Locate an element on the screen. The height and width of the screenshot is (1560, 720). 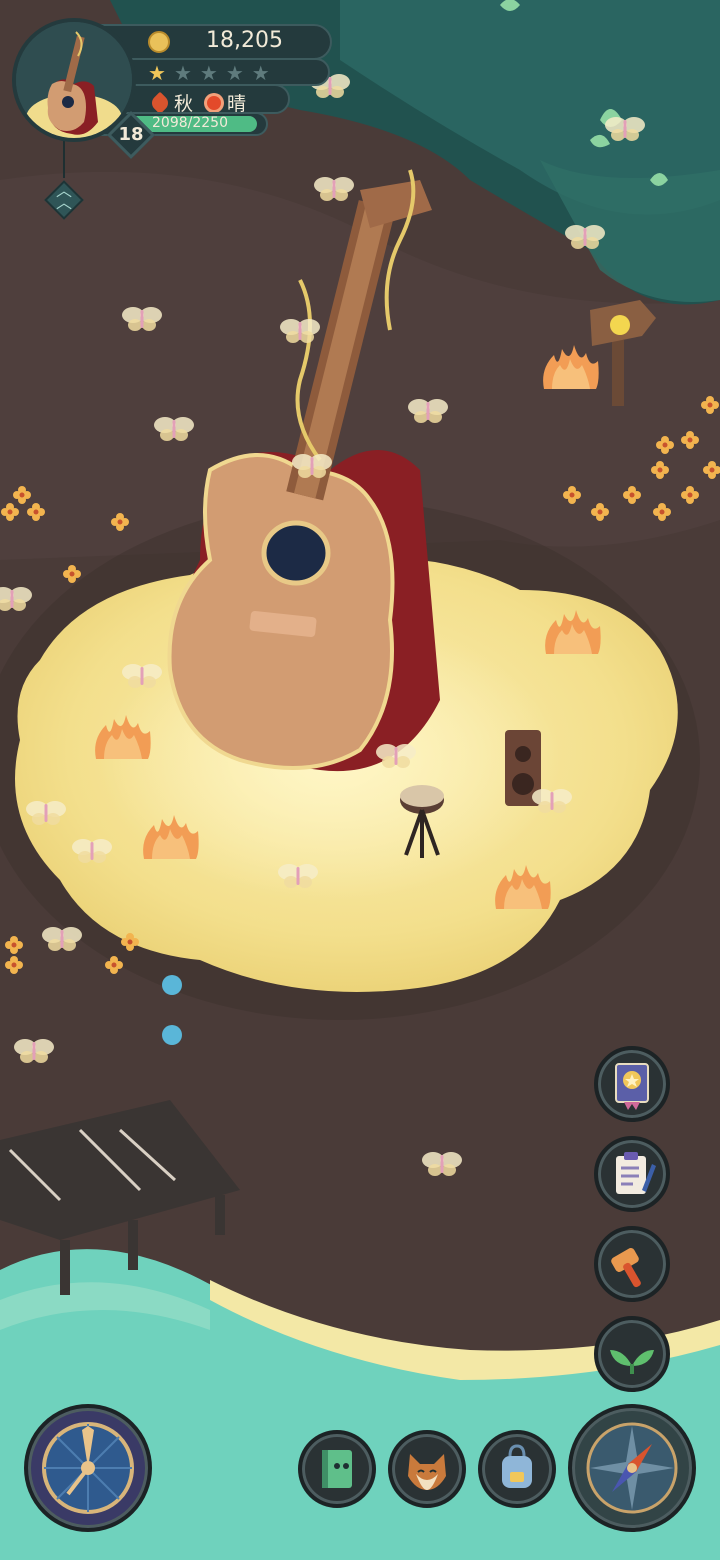
clock-icon is located at coordinates (88, 1468).